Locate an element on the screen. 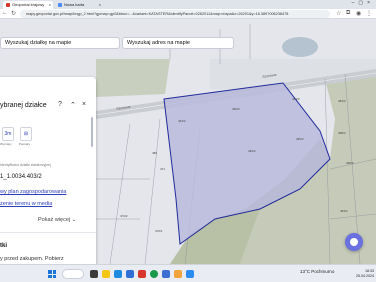  new-tab-favicon-icon is located at coordinates (60, 5).